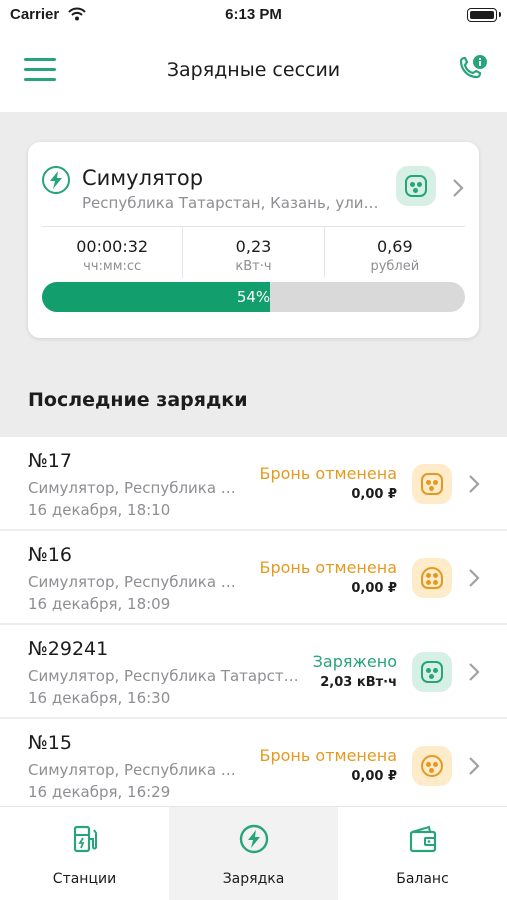  I want to click on phone-info-icon, so click(472, 71).